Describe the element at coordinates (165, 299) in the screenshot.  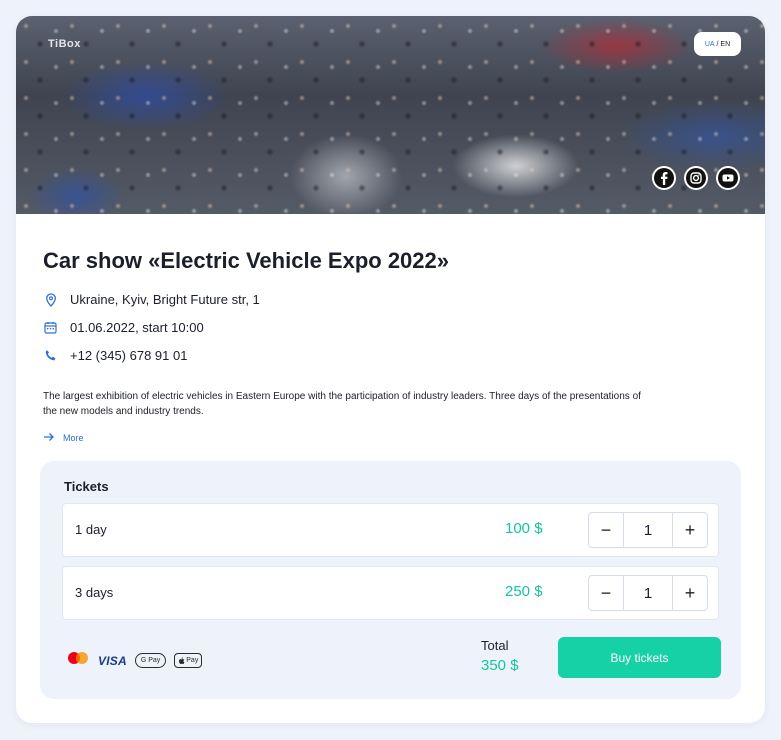
I see `location-text: Ukraine, Kyiv, Bright Future str, 1` at that location.